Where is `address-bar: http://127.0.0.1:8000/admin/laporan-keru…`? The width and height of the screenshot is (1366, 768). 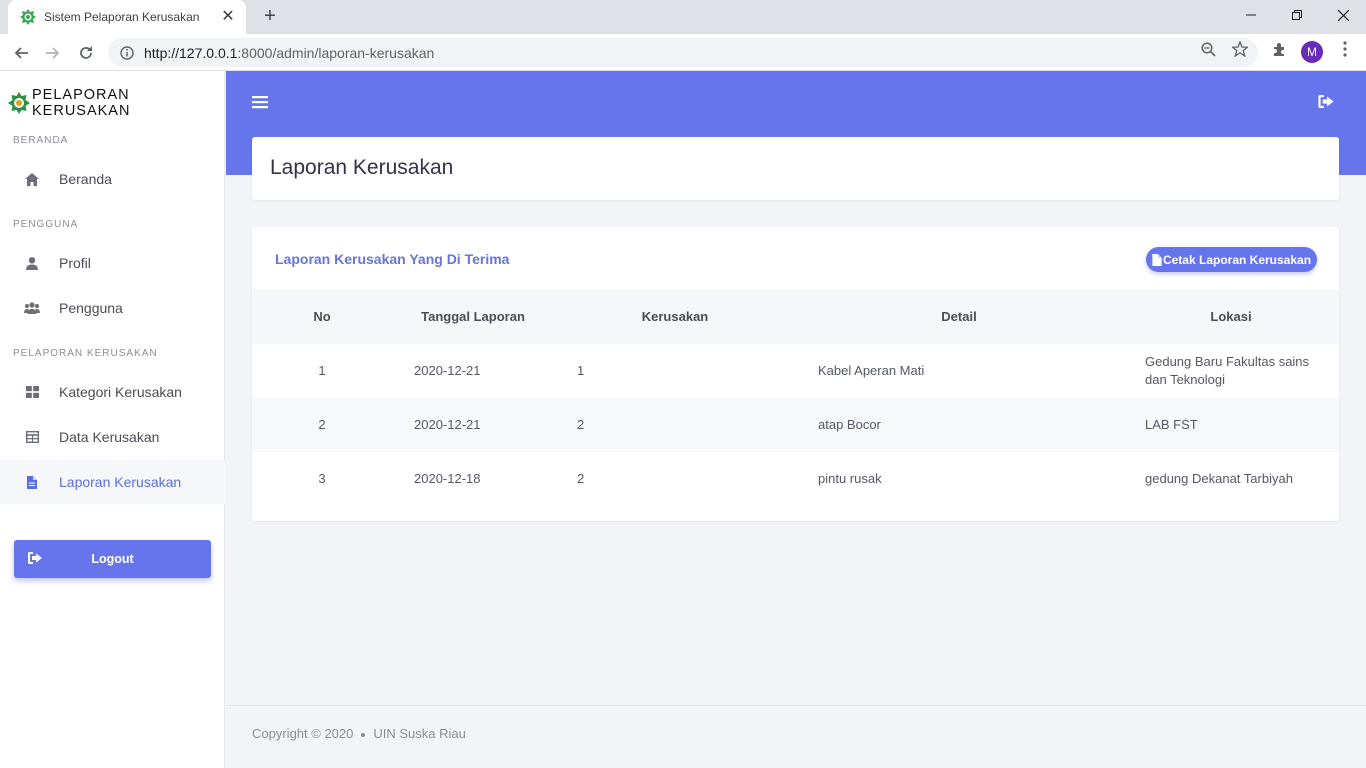 address-bar: http://127.0.0.1:8000/admin/laporan-keru… is located at coordinates (683, 52).